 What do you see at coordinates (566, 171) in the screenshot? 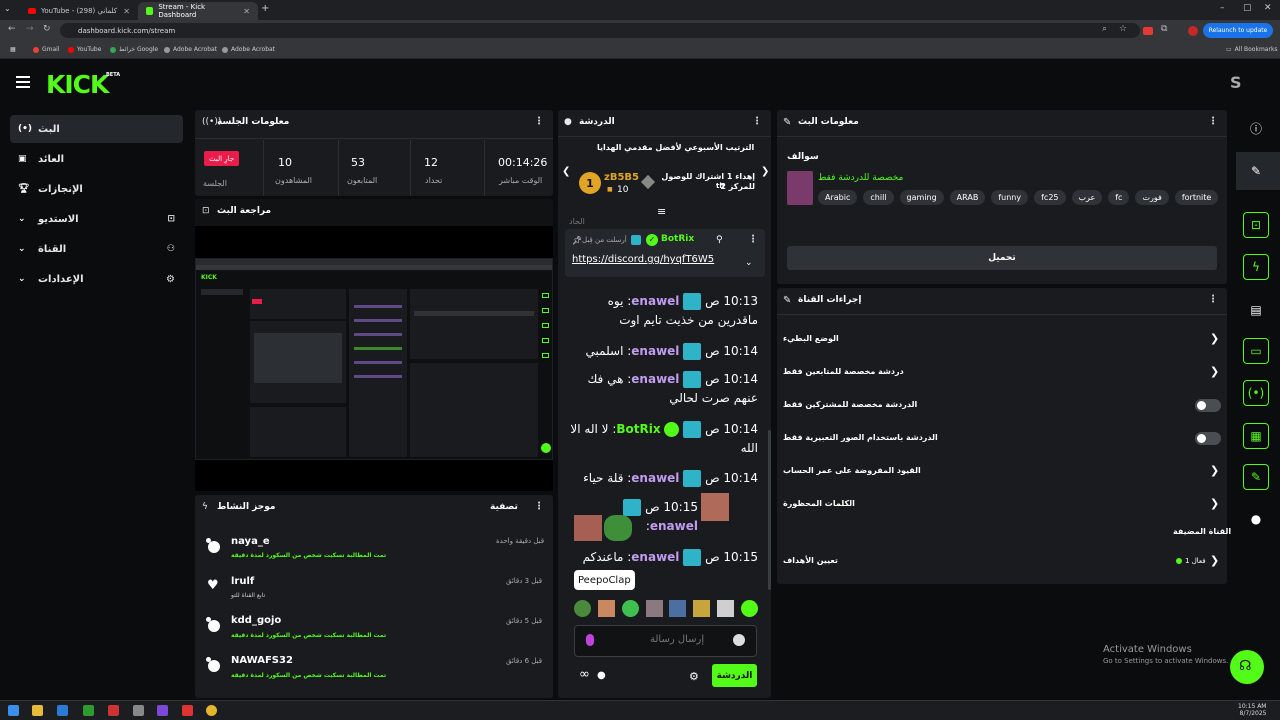
I see `chevron-left-icon: ❮` at bounding box center [566, 171].